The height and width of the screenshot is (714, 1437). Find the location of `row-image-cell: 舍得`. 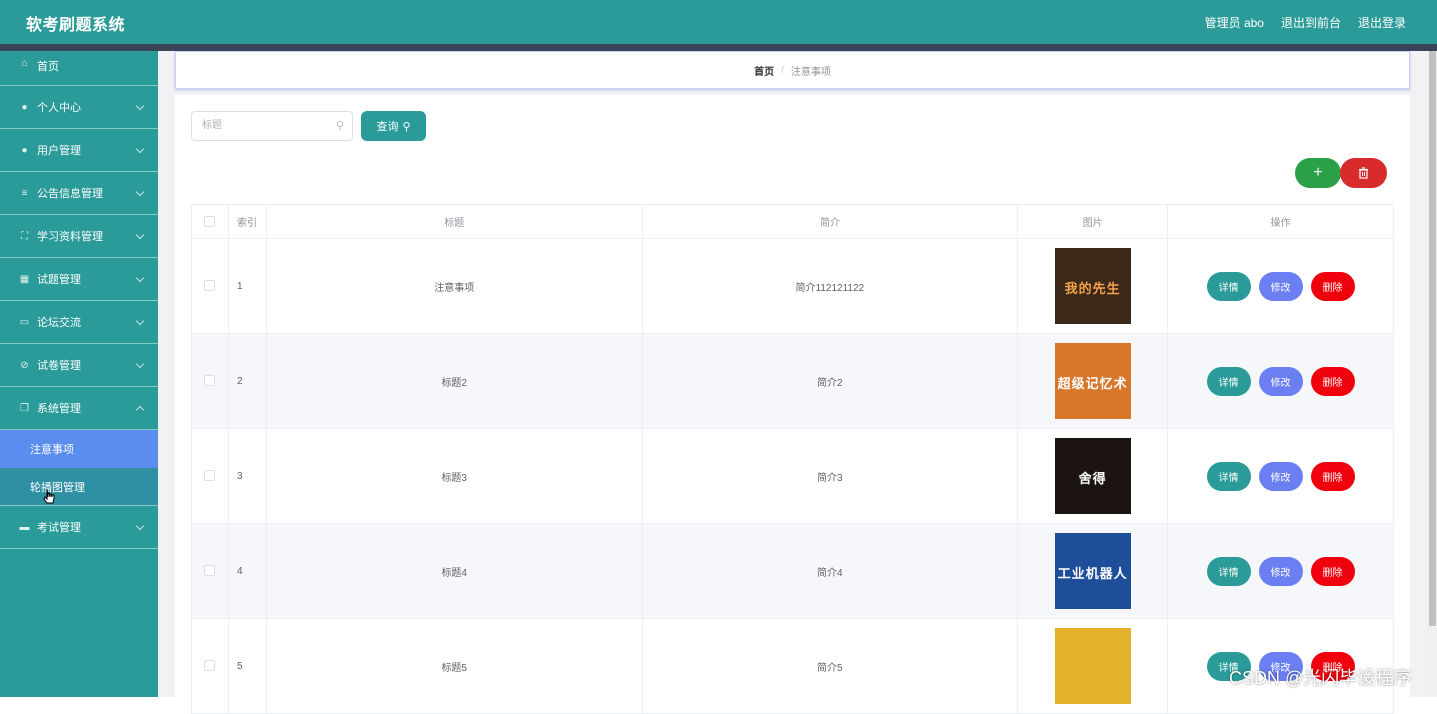

row-image-cell: 舍得 is located at coordinates (1093, 476).